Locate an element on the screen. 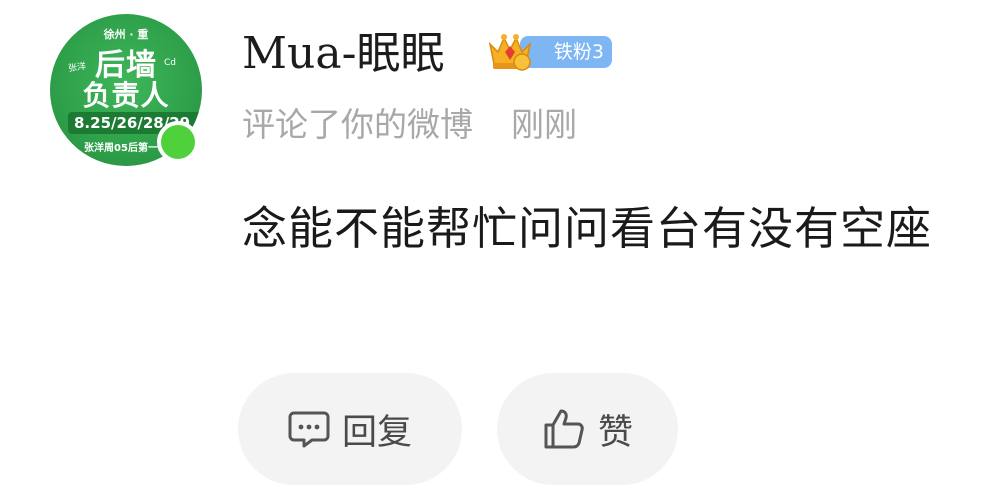 Image resolution: width=986 pixels, height=489 pixels. reply-button: 回复 is located at coordinates (350, 429).